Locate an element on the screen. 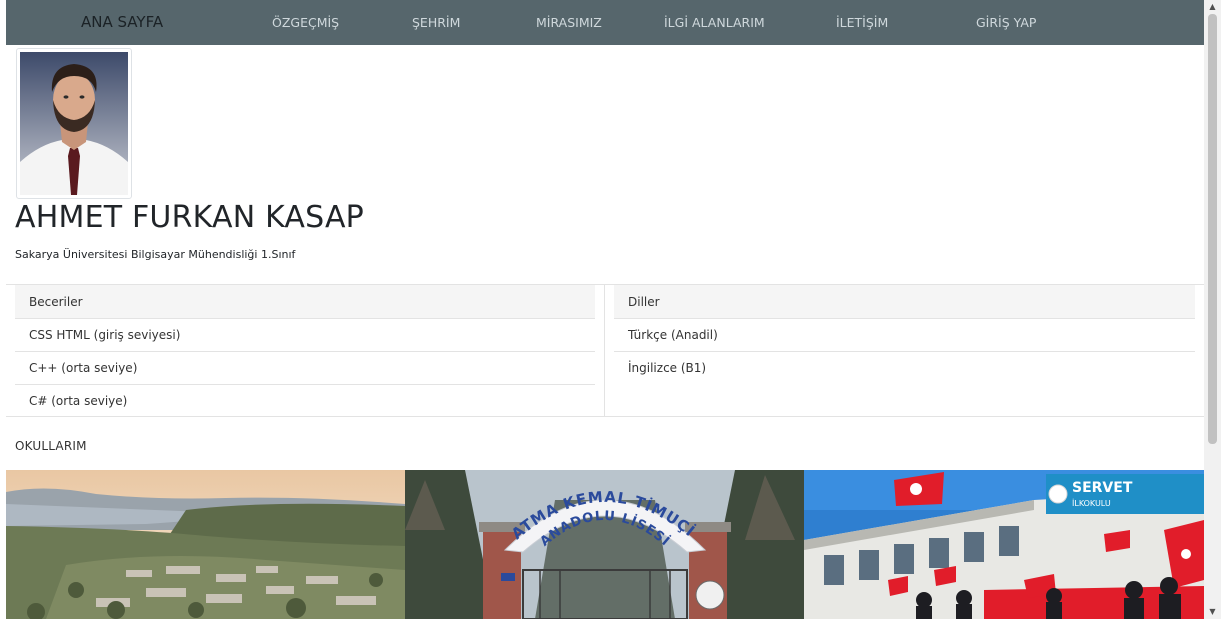 This screenshot has height=619, width=1221. vertical-scrollbar: ▲ ▼ is located at coordinates (1212, 309).